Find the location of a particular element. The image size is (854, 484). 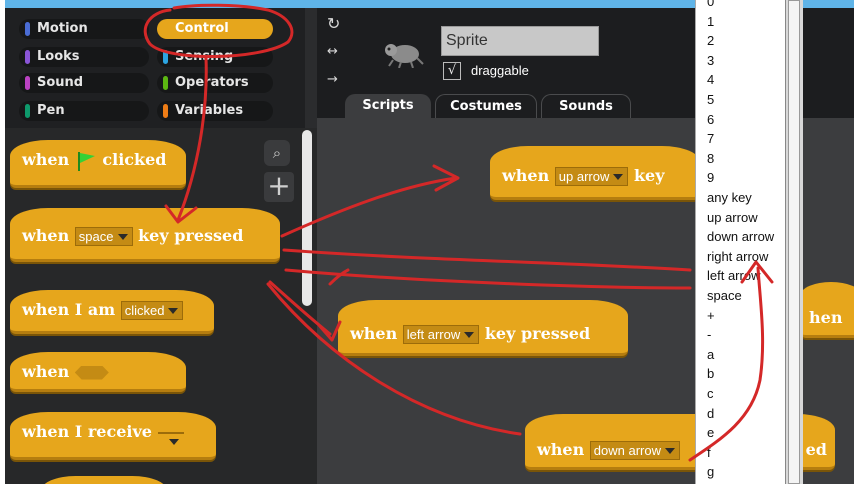

menu-item: 2 is located at coordinates (710, 40).